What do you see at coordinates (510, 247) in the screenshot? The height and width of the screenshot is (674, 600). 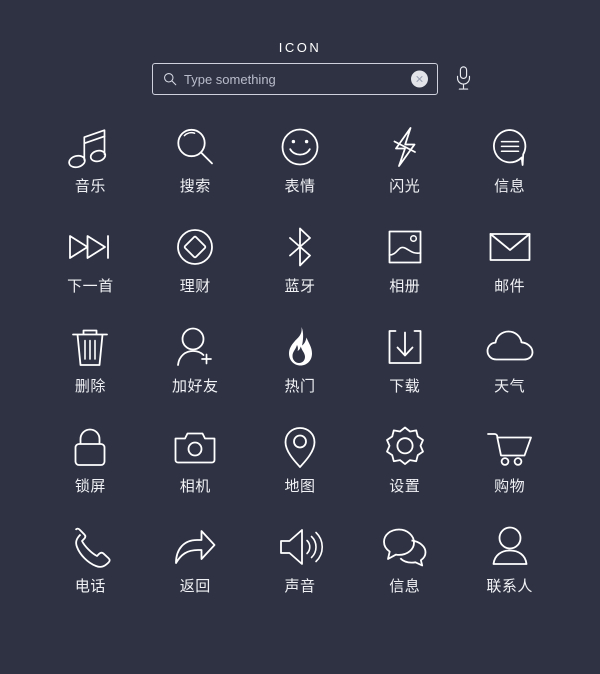 I see `envelope-icon` at bounding box center [510, 247].